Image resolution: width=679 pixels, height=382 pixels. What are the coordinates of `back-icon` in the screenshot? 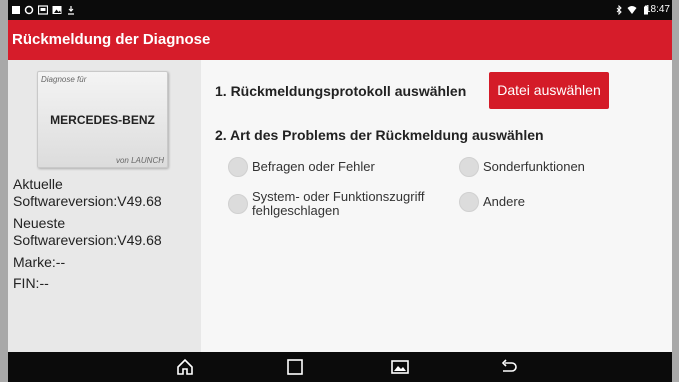 It's located at (509, 367).